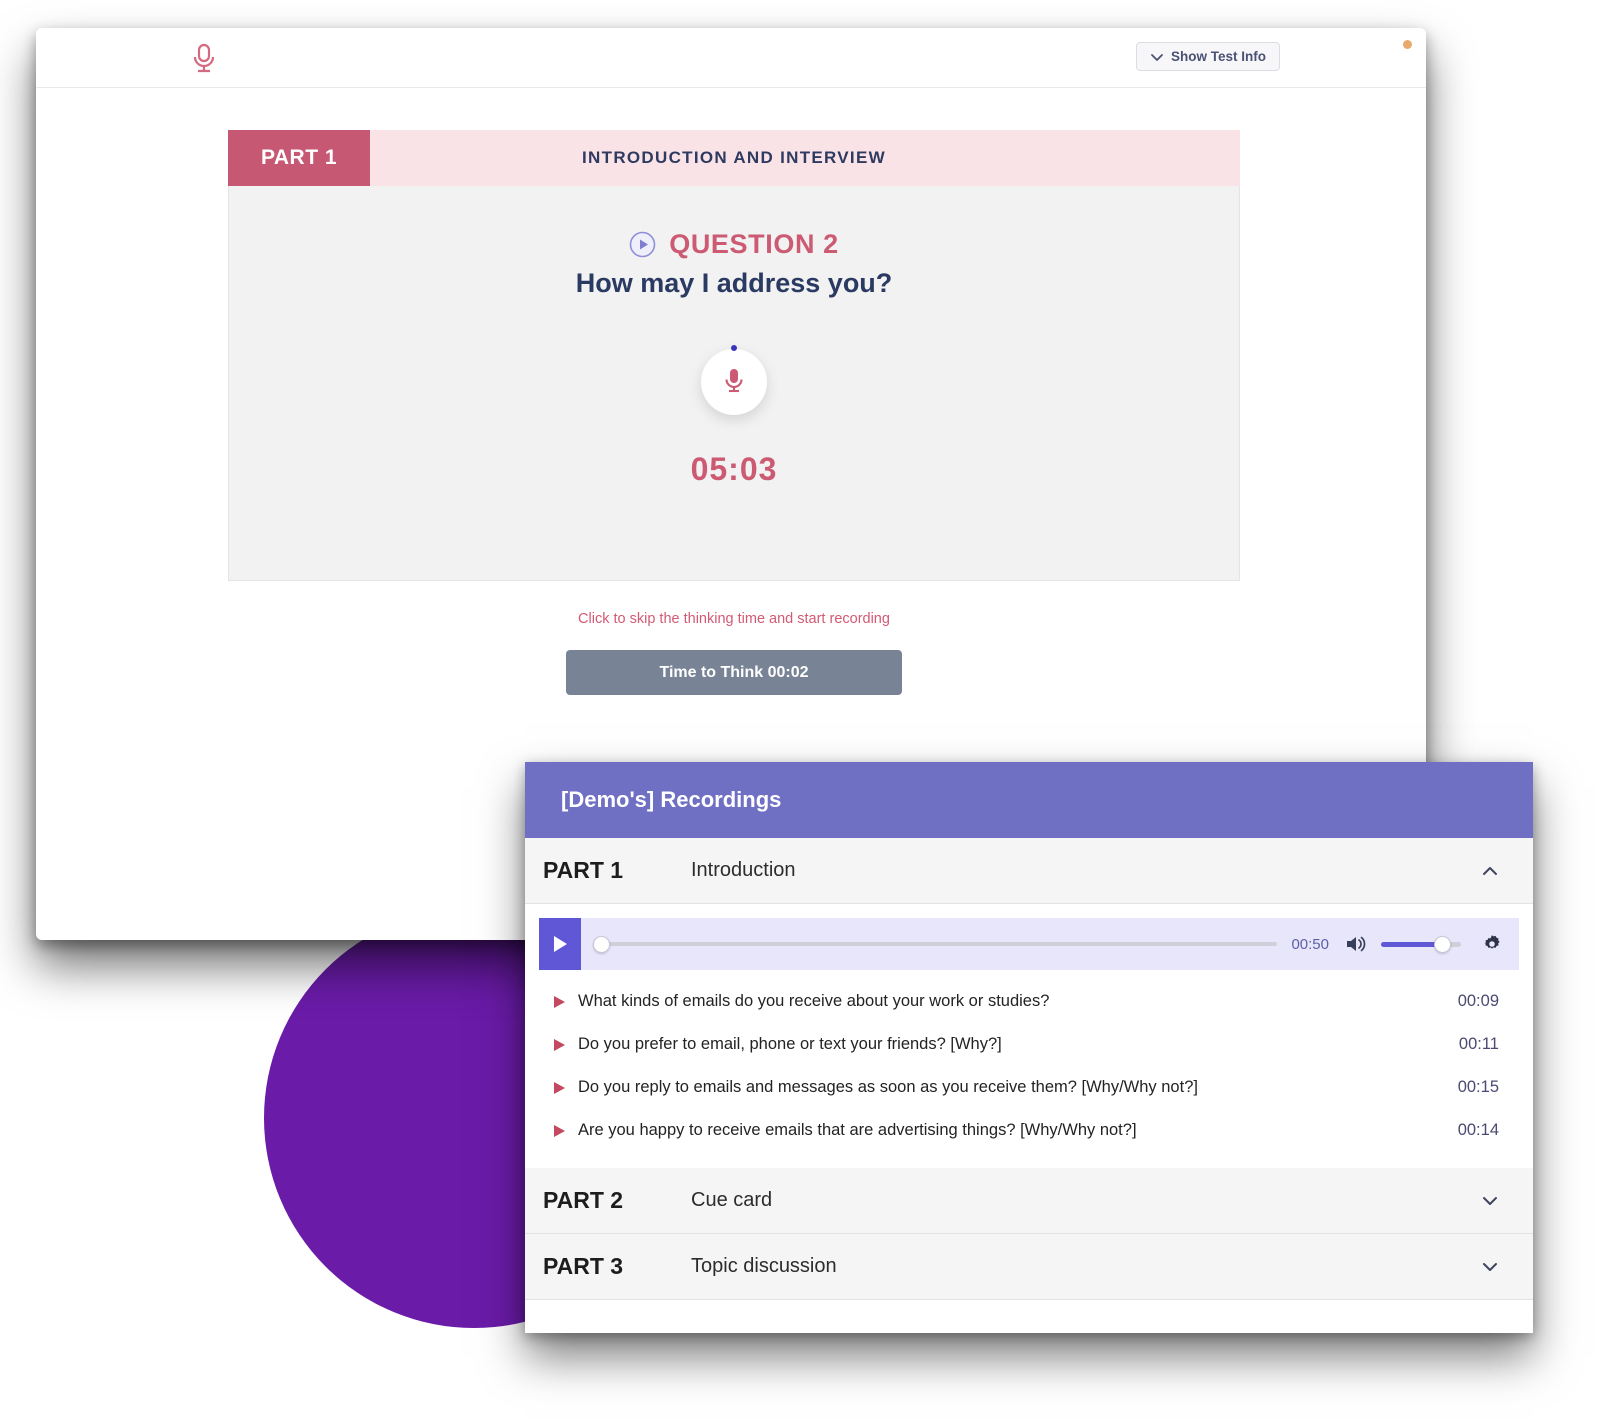 The image size is (1600, 1423). Describe the element at coordinates (642, 244) in the screenshot. I see `play-circle-icon` at that location.